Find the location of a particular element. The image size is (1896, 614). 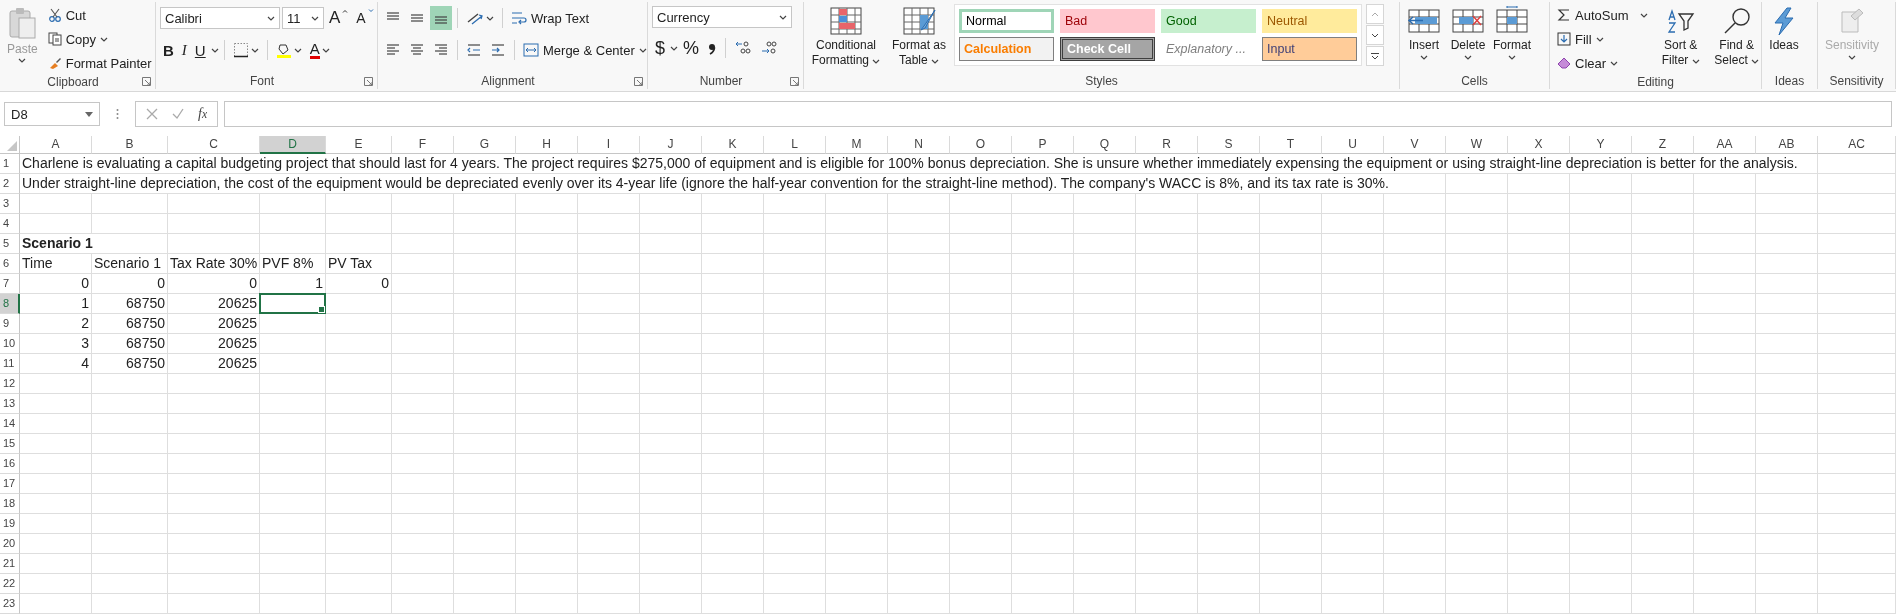

selected-cell is located at coordinates (292, 303).